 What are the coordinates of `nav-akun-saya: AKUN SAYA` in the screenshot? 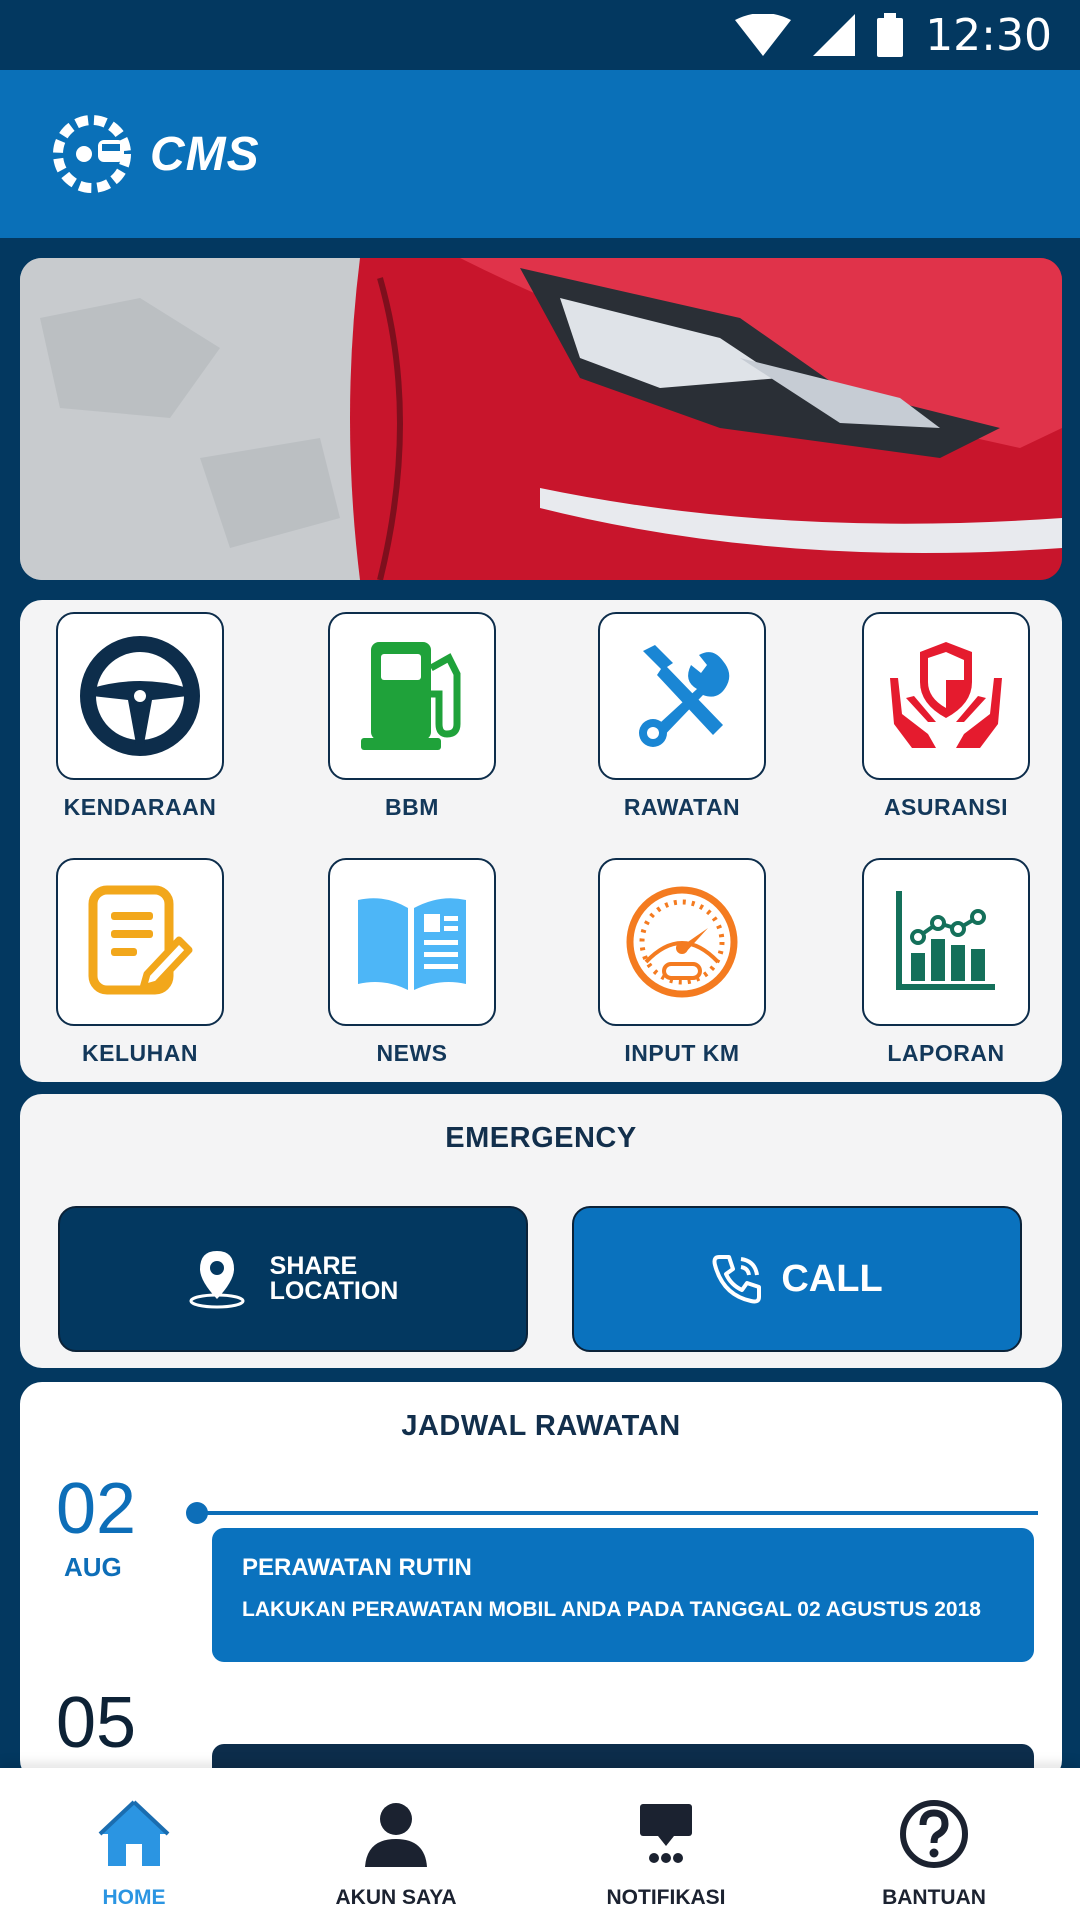 It's located at (396, 1844).